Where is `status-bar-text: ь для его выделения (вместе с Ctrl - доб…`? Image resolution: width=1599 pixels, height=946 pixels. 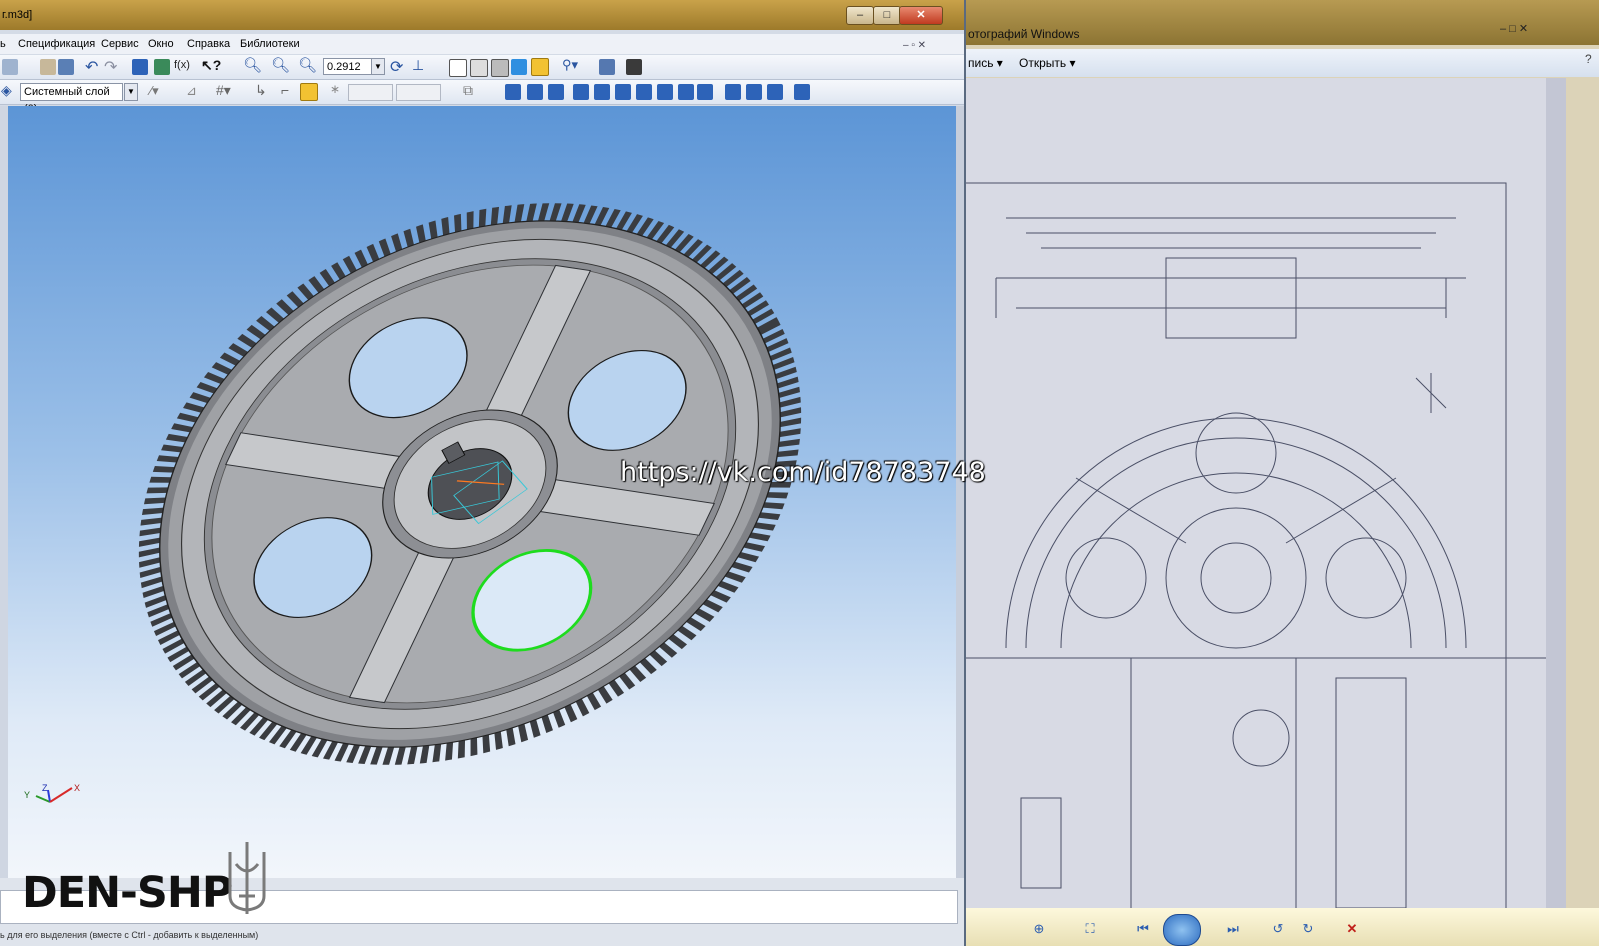 status-bar-text: ь для его выделения (вместе с Ctrl - доб… is located at coordinates (129, 935).